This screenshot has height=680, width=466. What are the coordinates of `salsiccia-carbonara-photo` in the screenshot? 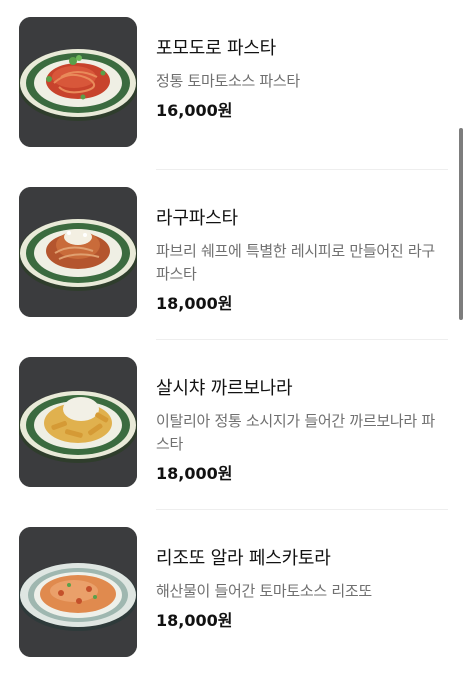 It's located at (78, 422).